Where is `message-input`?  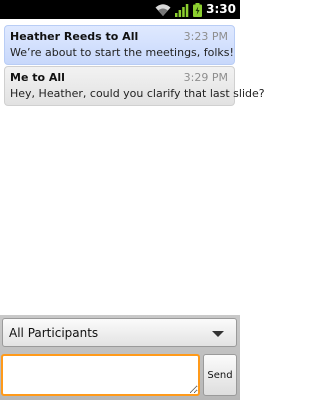 message-input is located at coordinates (100, 375).